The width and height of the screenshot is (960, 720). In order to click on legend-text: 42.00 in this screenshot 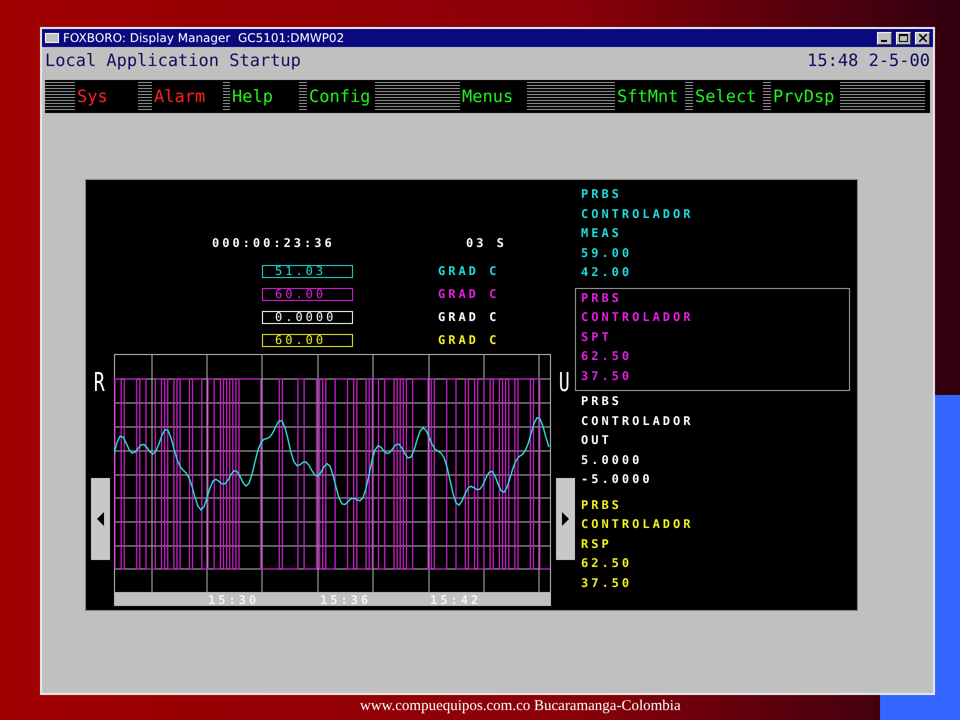, I will do `click(607, 272)`.